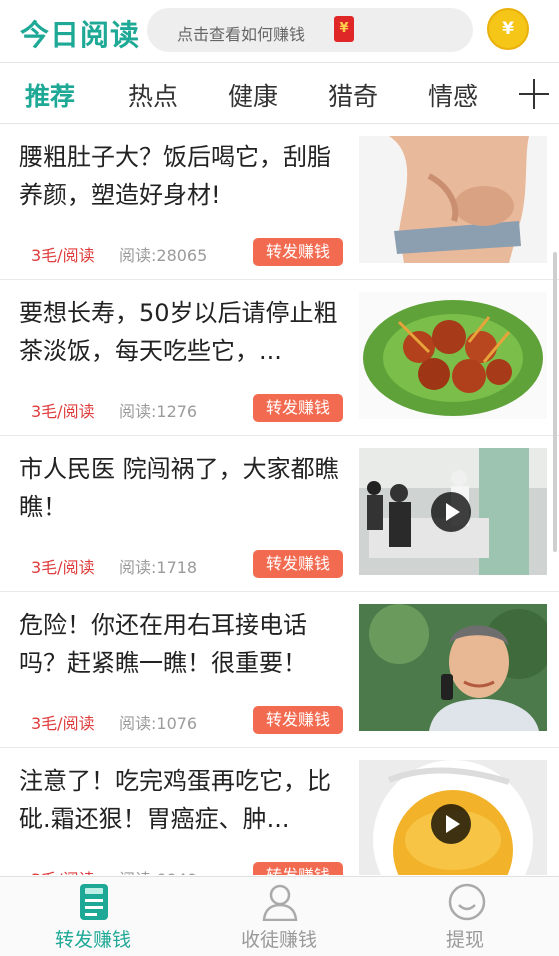  I want to click on article-title: 市人民医 院闯祸了，大家都瞧瞧！, so click(183, 488).